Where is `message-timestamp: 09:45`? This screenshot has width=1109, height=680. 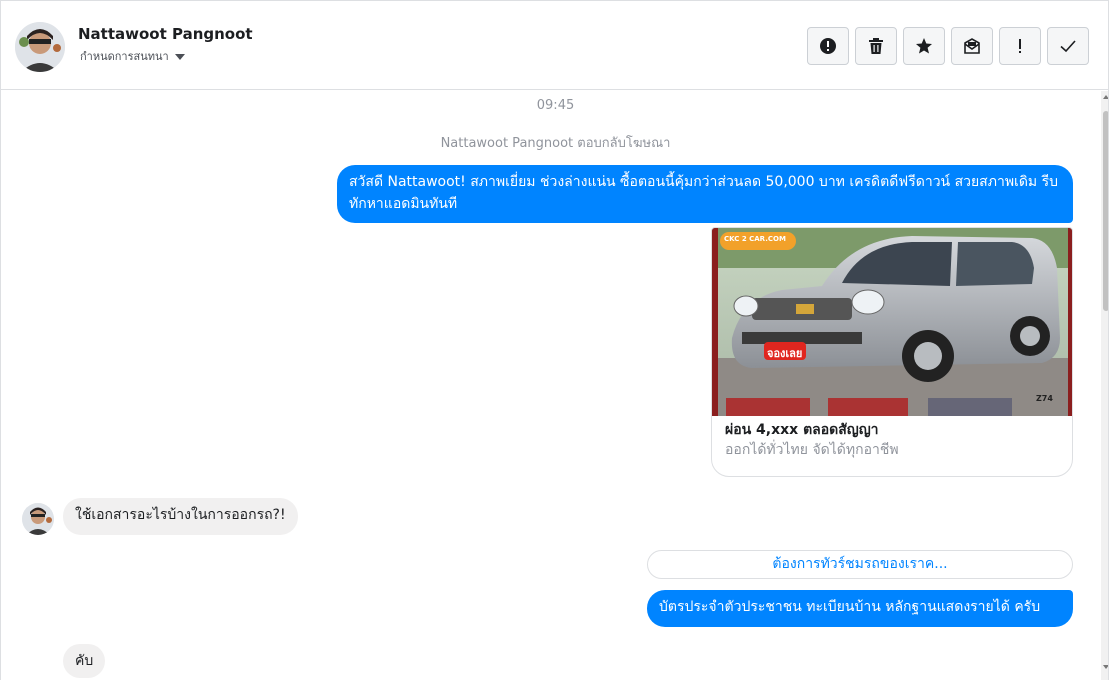 message-timestamp: 09:45 is located at coordinates (555, 105).